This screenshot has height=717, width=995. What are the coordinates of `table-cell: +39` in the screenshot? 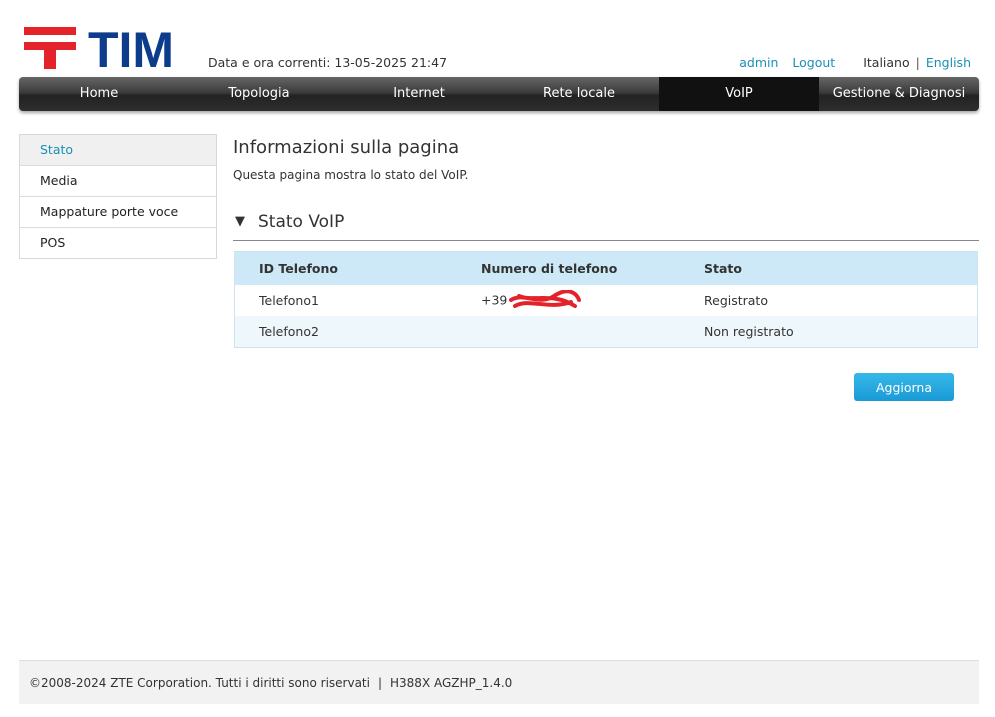 It's located at (568, 300).